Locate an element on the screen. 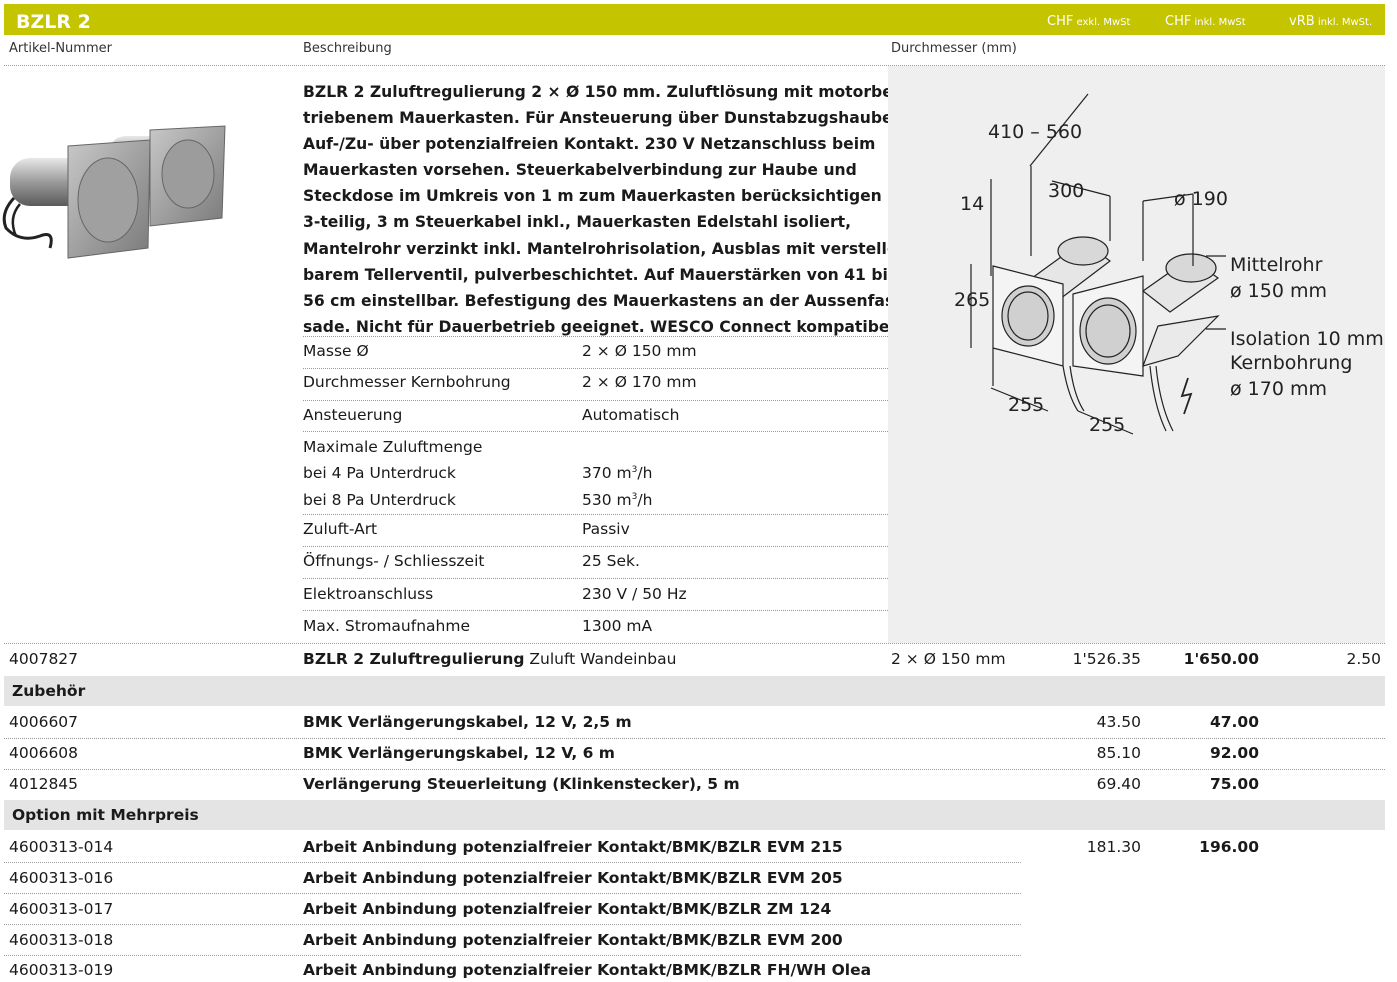 The height and width of the screenshot is (982, 1397). price-incl: 1'650.00 is located at coordinates (1221, 659).